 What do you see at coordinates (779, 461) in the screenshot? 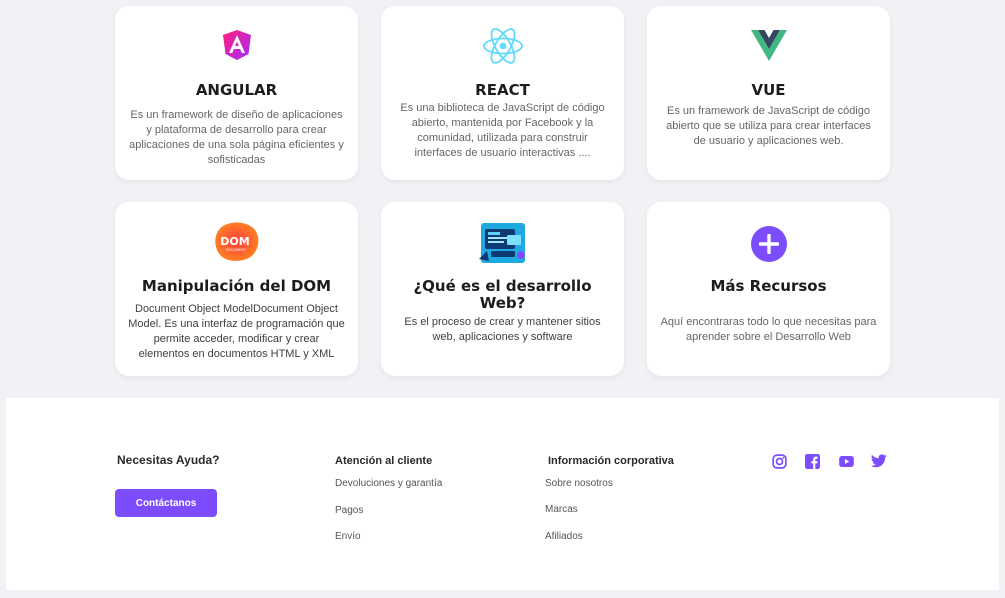
I see `instagram-icon` at bounding box center [779, 461].